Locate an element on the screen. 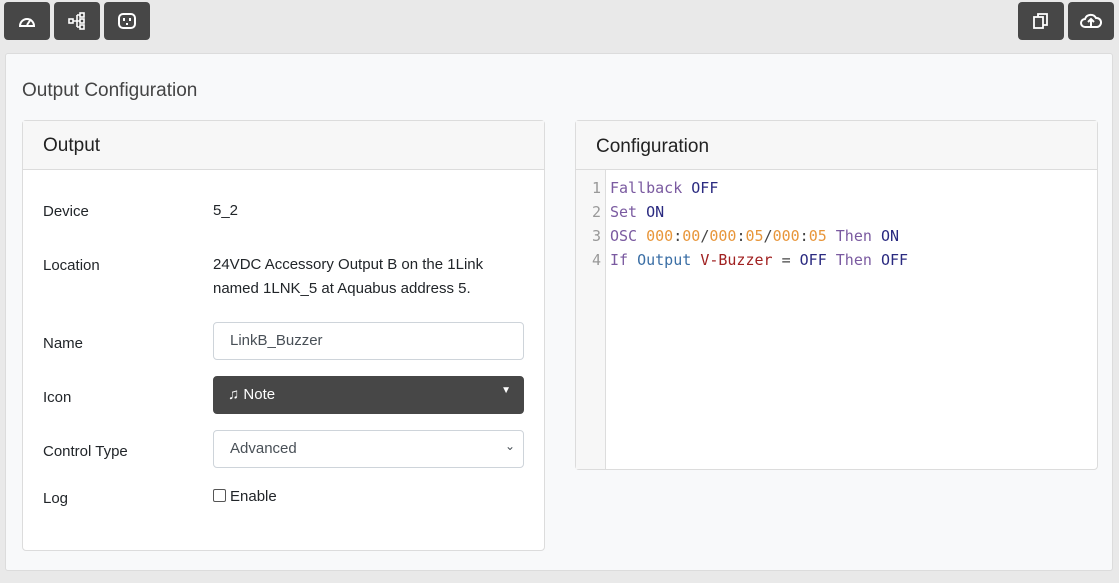 The height and width of the screenshot is (583, 1119). dashboard-button is located at coordinates (27, 21).